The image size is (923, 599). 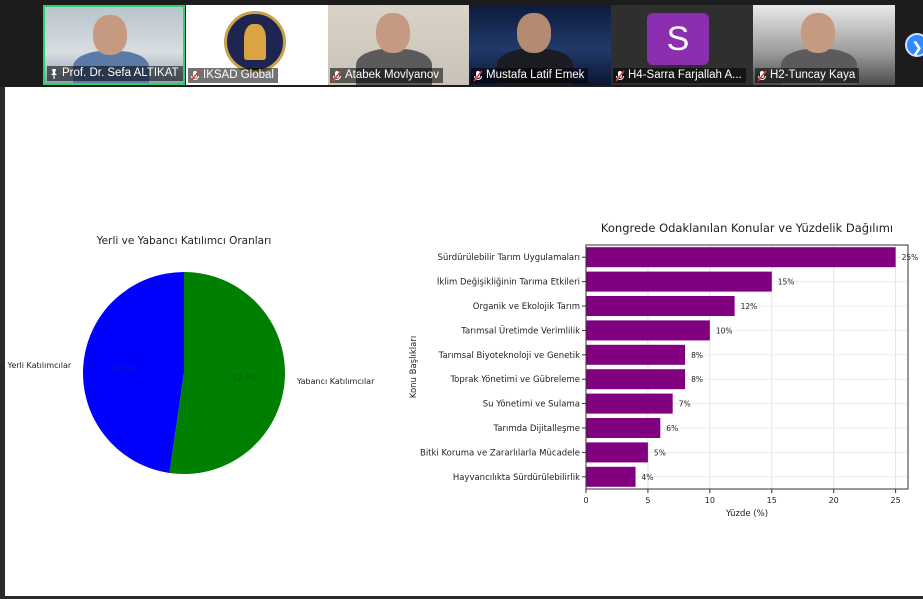 I want to click on bar-value-label: 25%, so click(x=910, y=257).